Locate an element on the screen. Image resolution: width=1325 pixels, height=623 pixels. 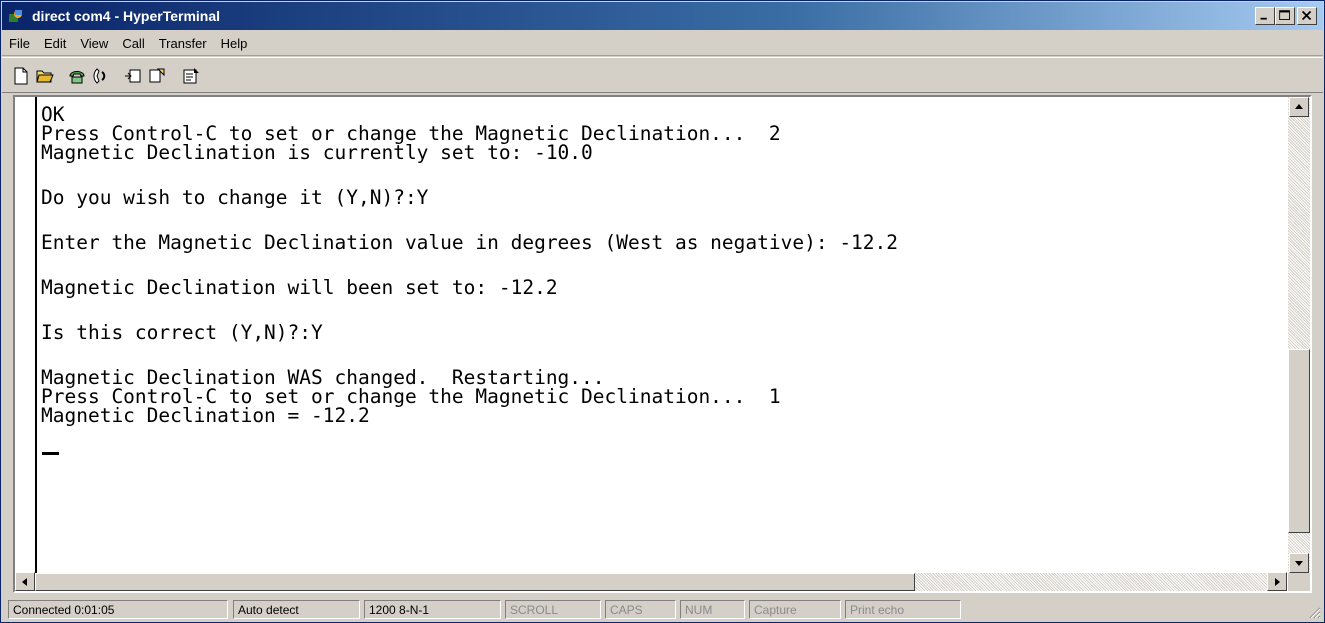
status-num: NUM is located at coordinates (712, 609).